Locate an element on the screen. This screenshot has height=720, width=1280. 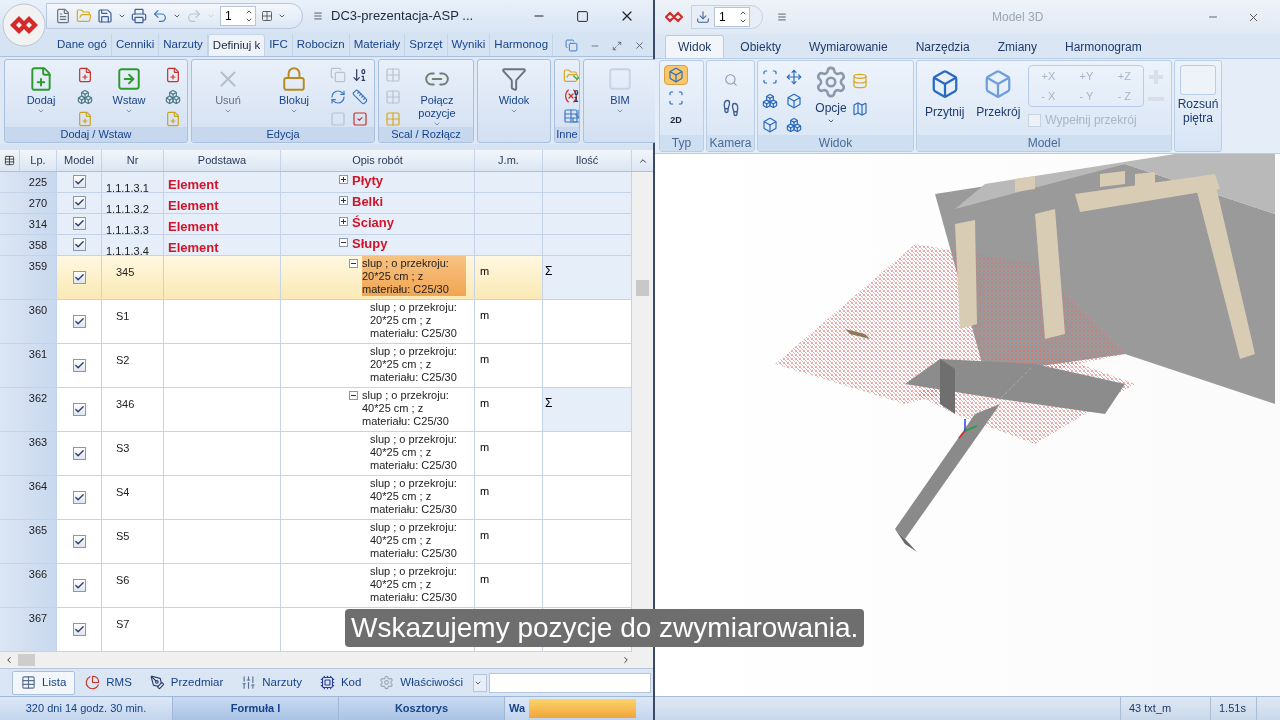
grid-icon is located at coordinates (267, 16).